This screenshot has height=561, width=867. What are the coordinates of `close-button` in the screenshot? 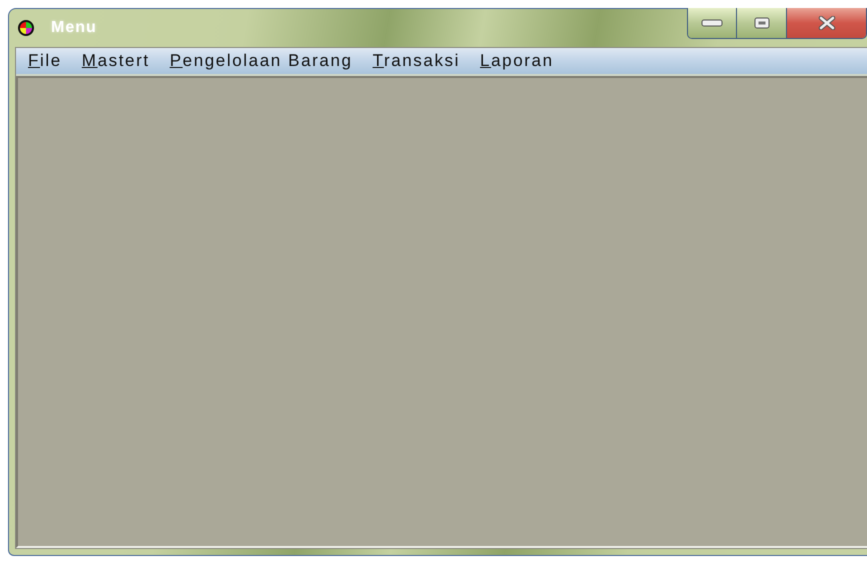 It's located at (826, 23).